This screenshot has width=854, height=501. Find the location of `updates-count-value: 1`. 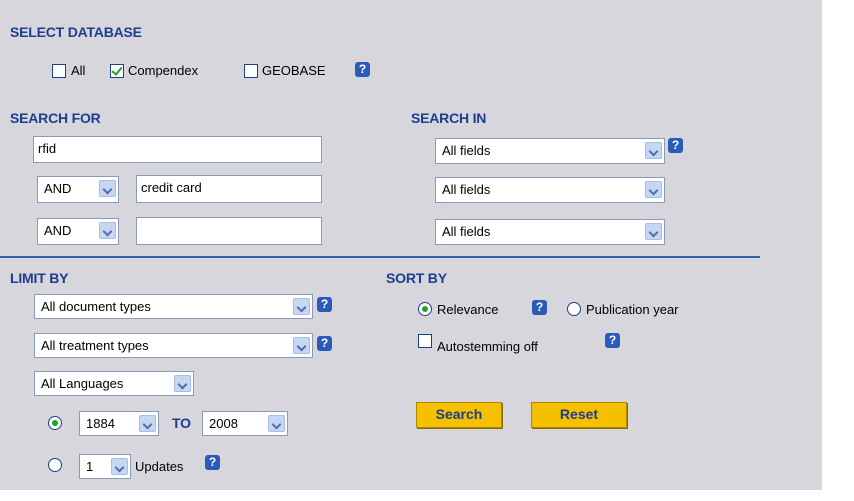

updates-count-value: 1 is located at coordinates (90, 466).